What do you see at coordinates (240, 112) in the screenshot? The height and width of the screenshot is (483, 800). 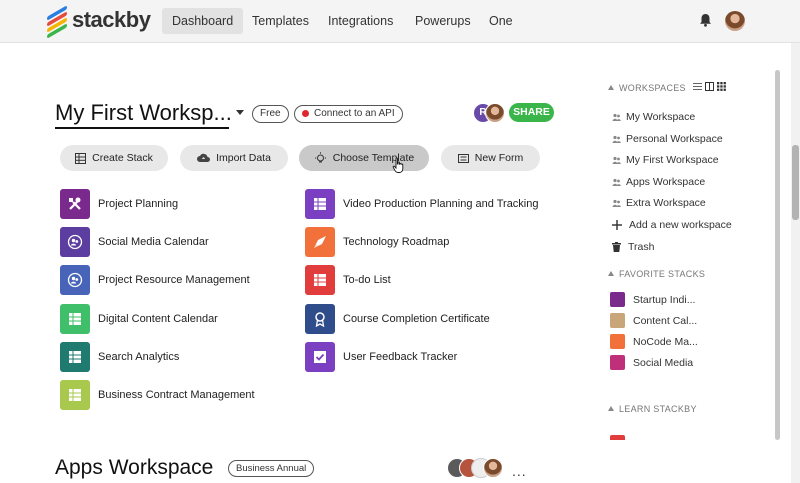 I see `chevron-down-icon` at bounding box center [240, 112].